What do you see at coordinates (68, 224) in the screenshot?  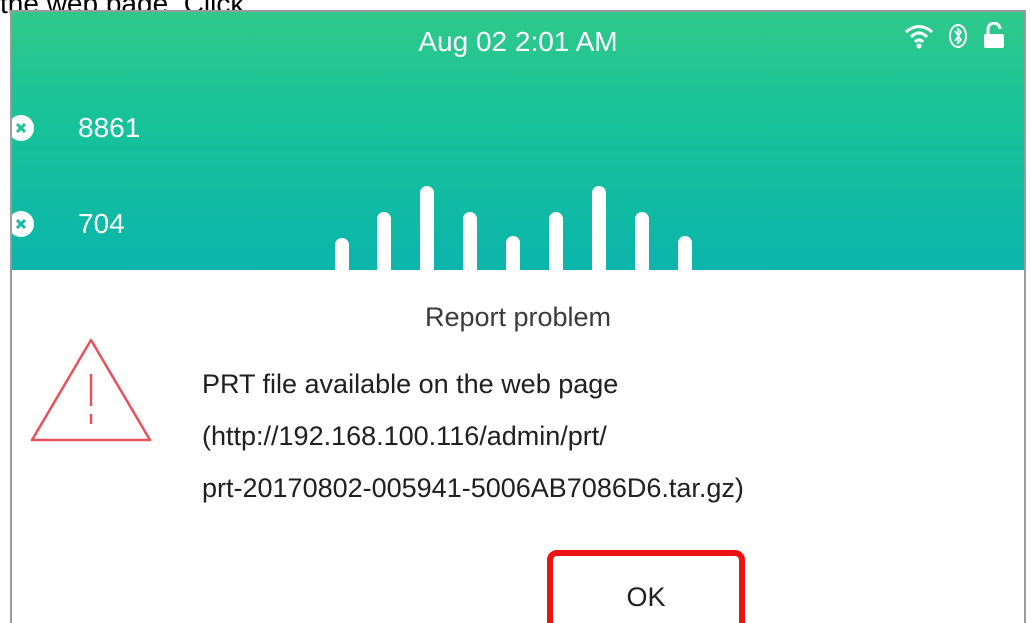 I see `line-item: 704` at bounding box center [68, 224].